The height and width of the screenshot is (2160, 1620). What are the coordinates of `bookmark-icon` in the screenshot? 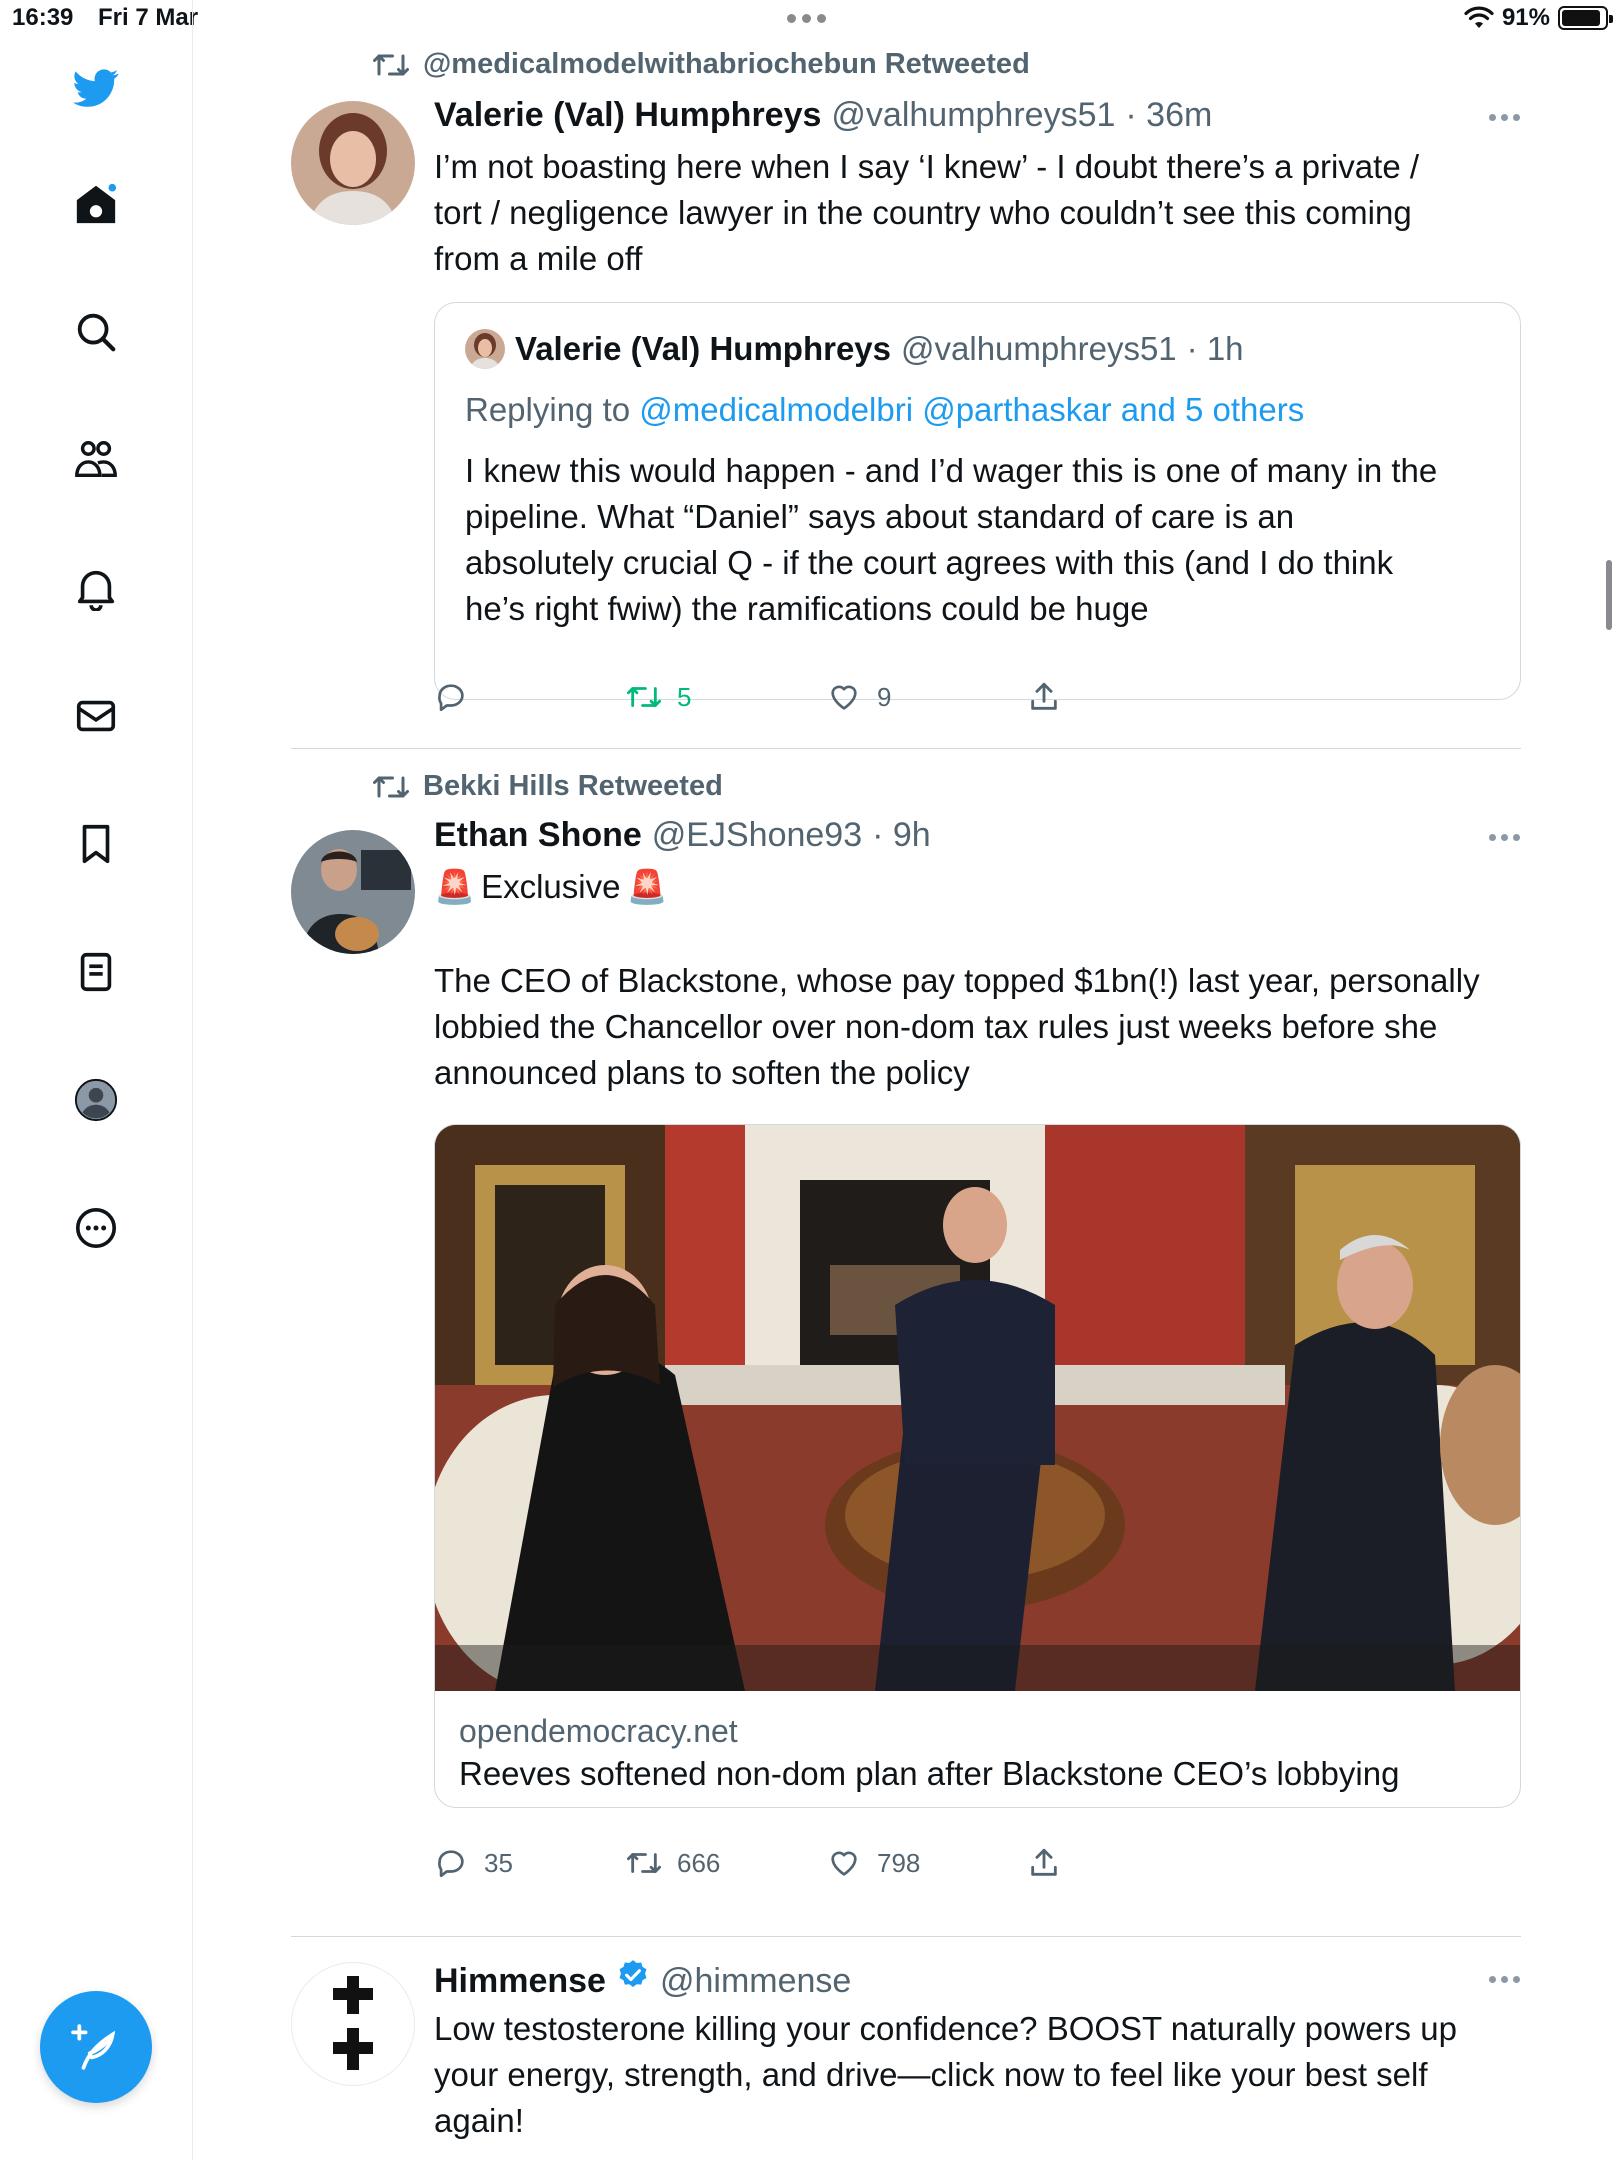 It's located at (96, 844).